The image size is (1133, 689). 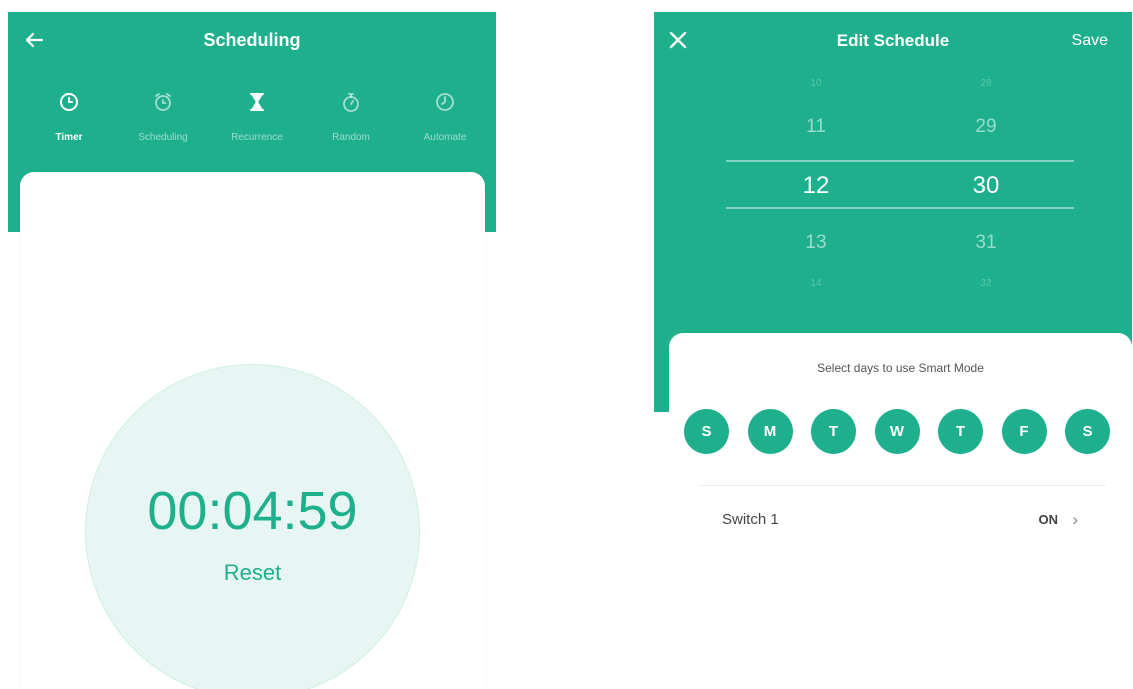 I want to click on picker-minute-faded: 28, so click(x=986, y=83).